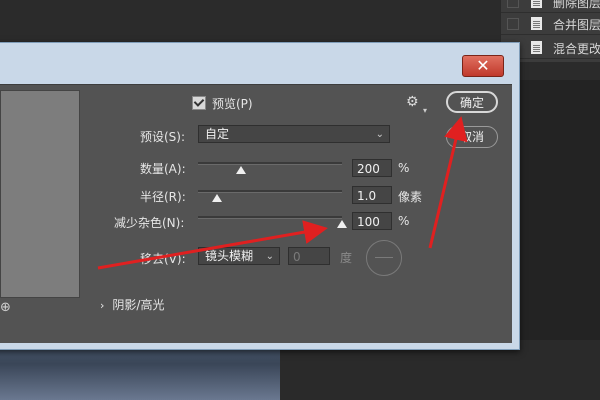 The height and width of the screenshot is (400, 600). Describe the element at coordinates (216, 198) in the screenshot. I see `radius-slider-thumb` at that location.